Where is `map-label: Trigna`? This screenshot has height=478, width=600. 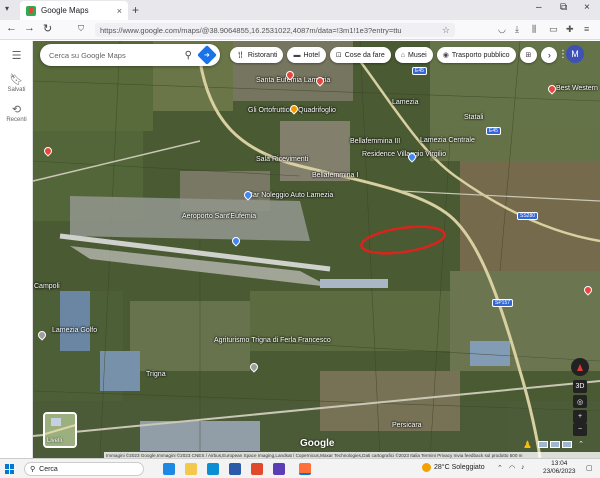 map-label: Trigna is located at coordinates (156, 374).